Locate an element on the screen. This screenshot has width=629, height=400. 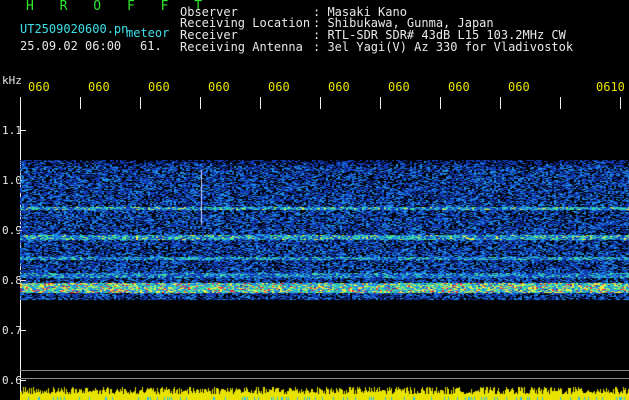
antenna-value: : 3el Yagi(V) Az 330 for Vladivostok is located at coordinates (443, 47).